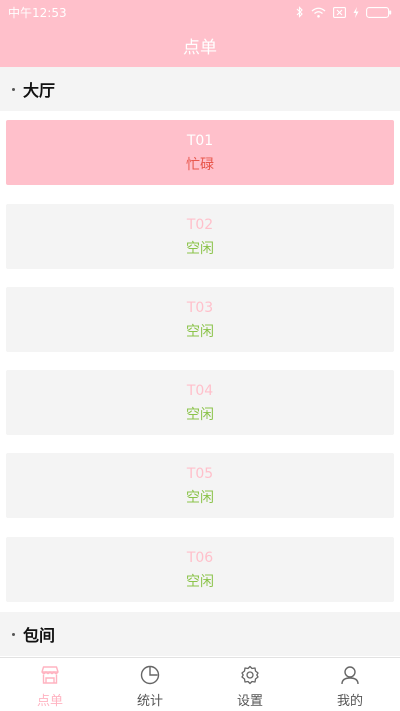 The image size is (400, 711). What do you see at coordinates (50, 675) in the screenshot?
I see `store-icon` at bounding box center [50, 675].